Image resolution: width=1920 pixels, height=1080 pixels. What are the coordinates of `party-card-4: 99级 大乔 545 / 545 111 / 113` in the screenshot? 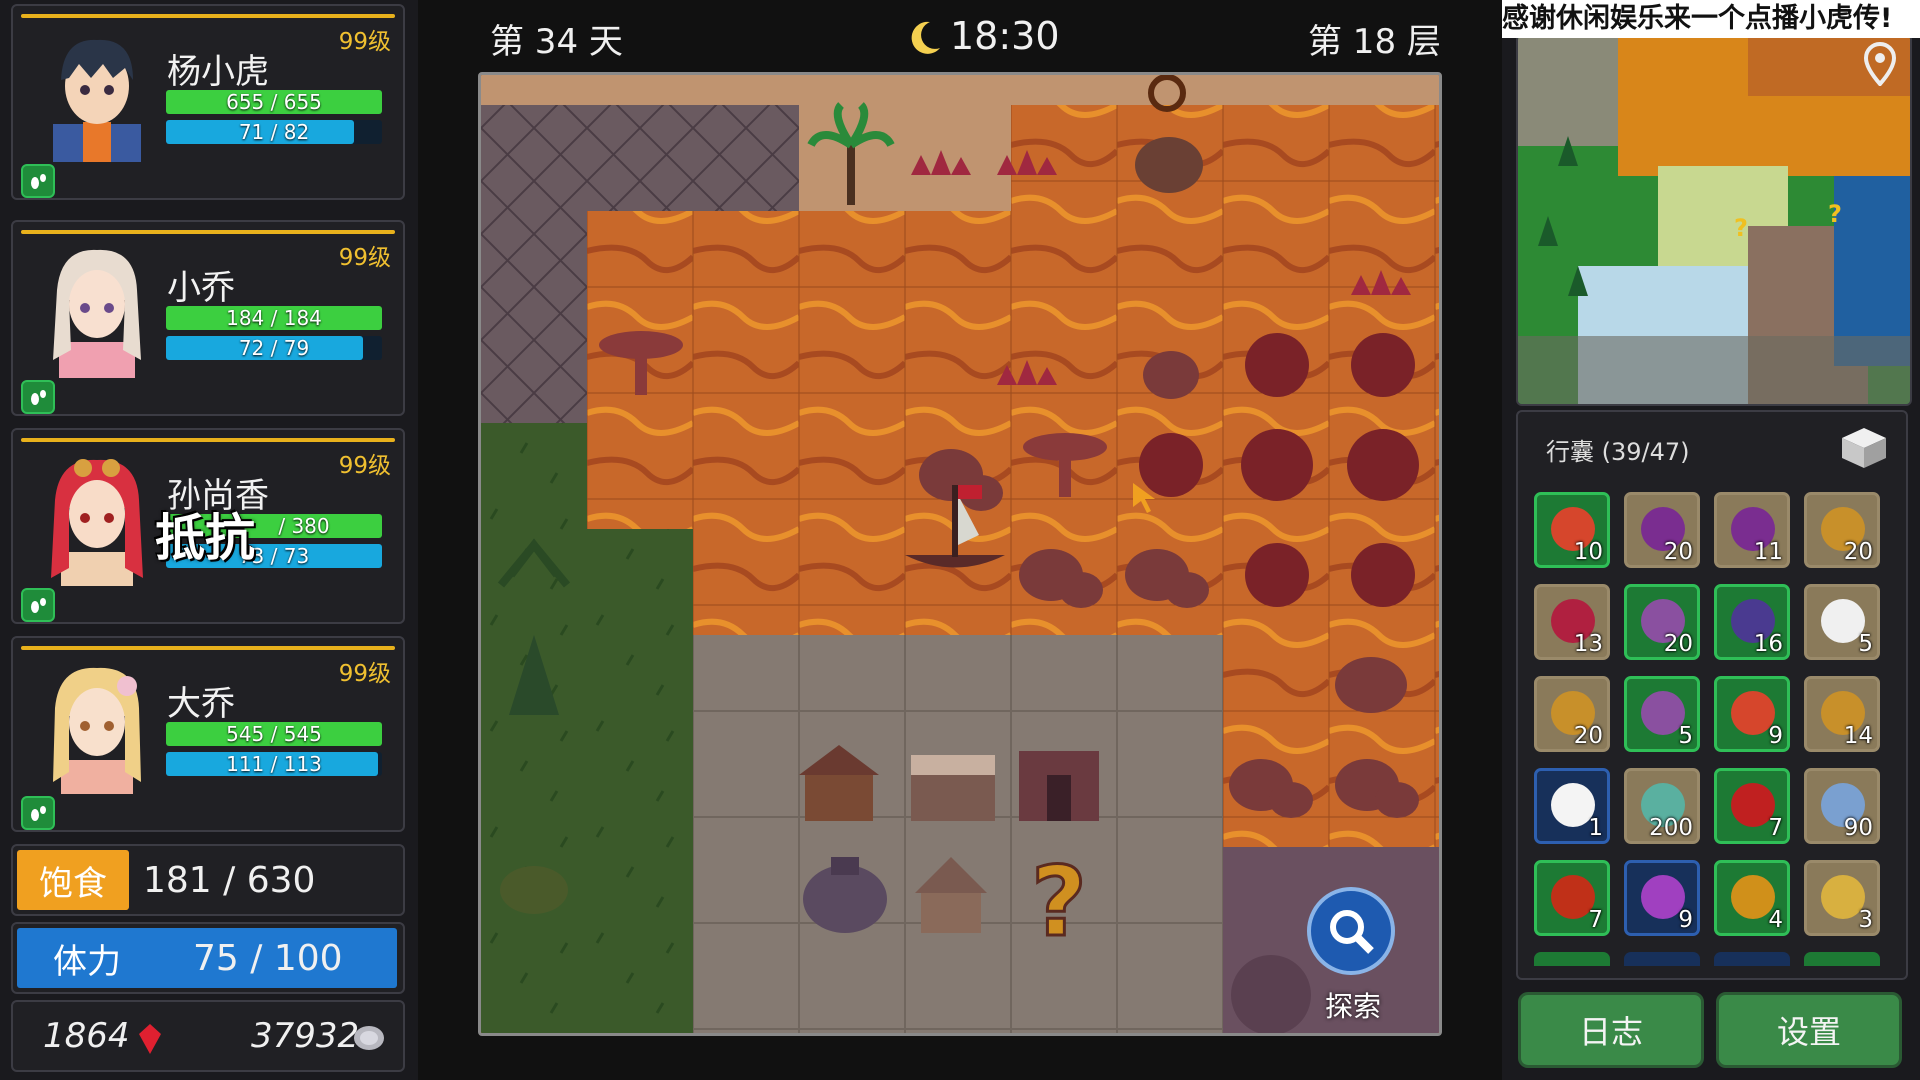 It's located at (208, 734).